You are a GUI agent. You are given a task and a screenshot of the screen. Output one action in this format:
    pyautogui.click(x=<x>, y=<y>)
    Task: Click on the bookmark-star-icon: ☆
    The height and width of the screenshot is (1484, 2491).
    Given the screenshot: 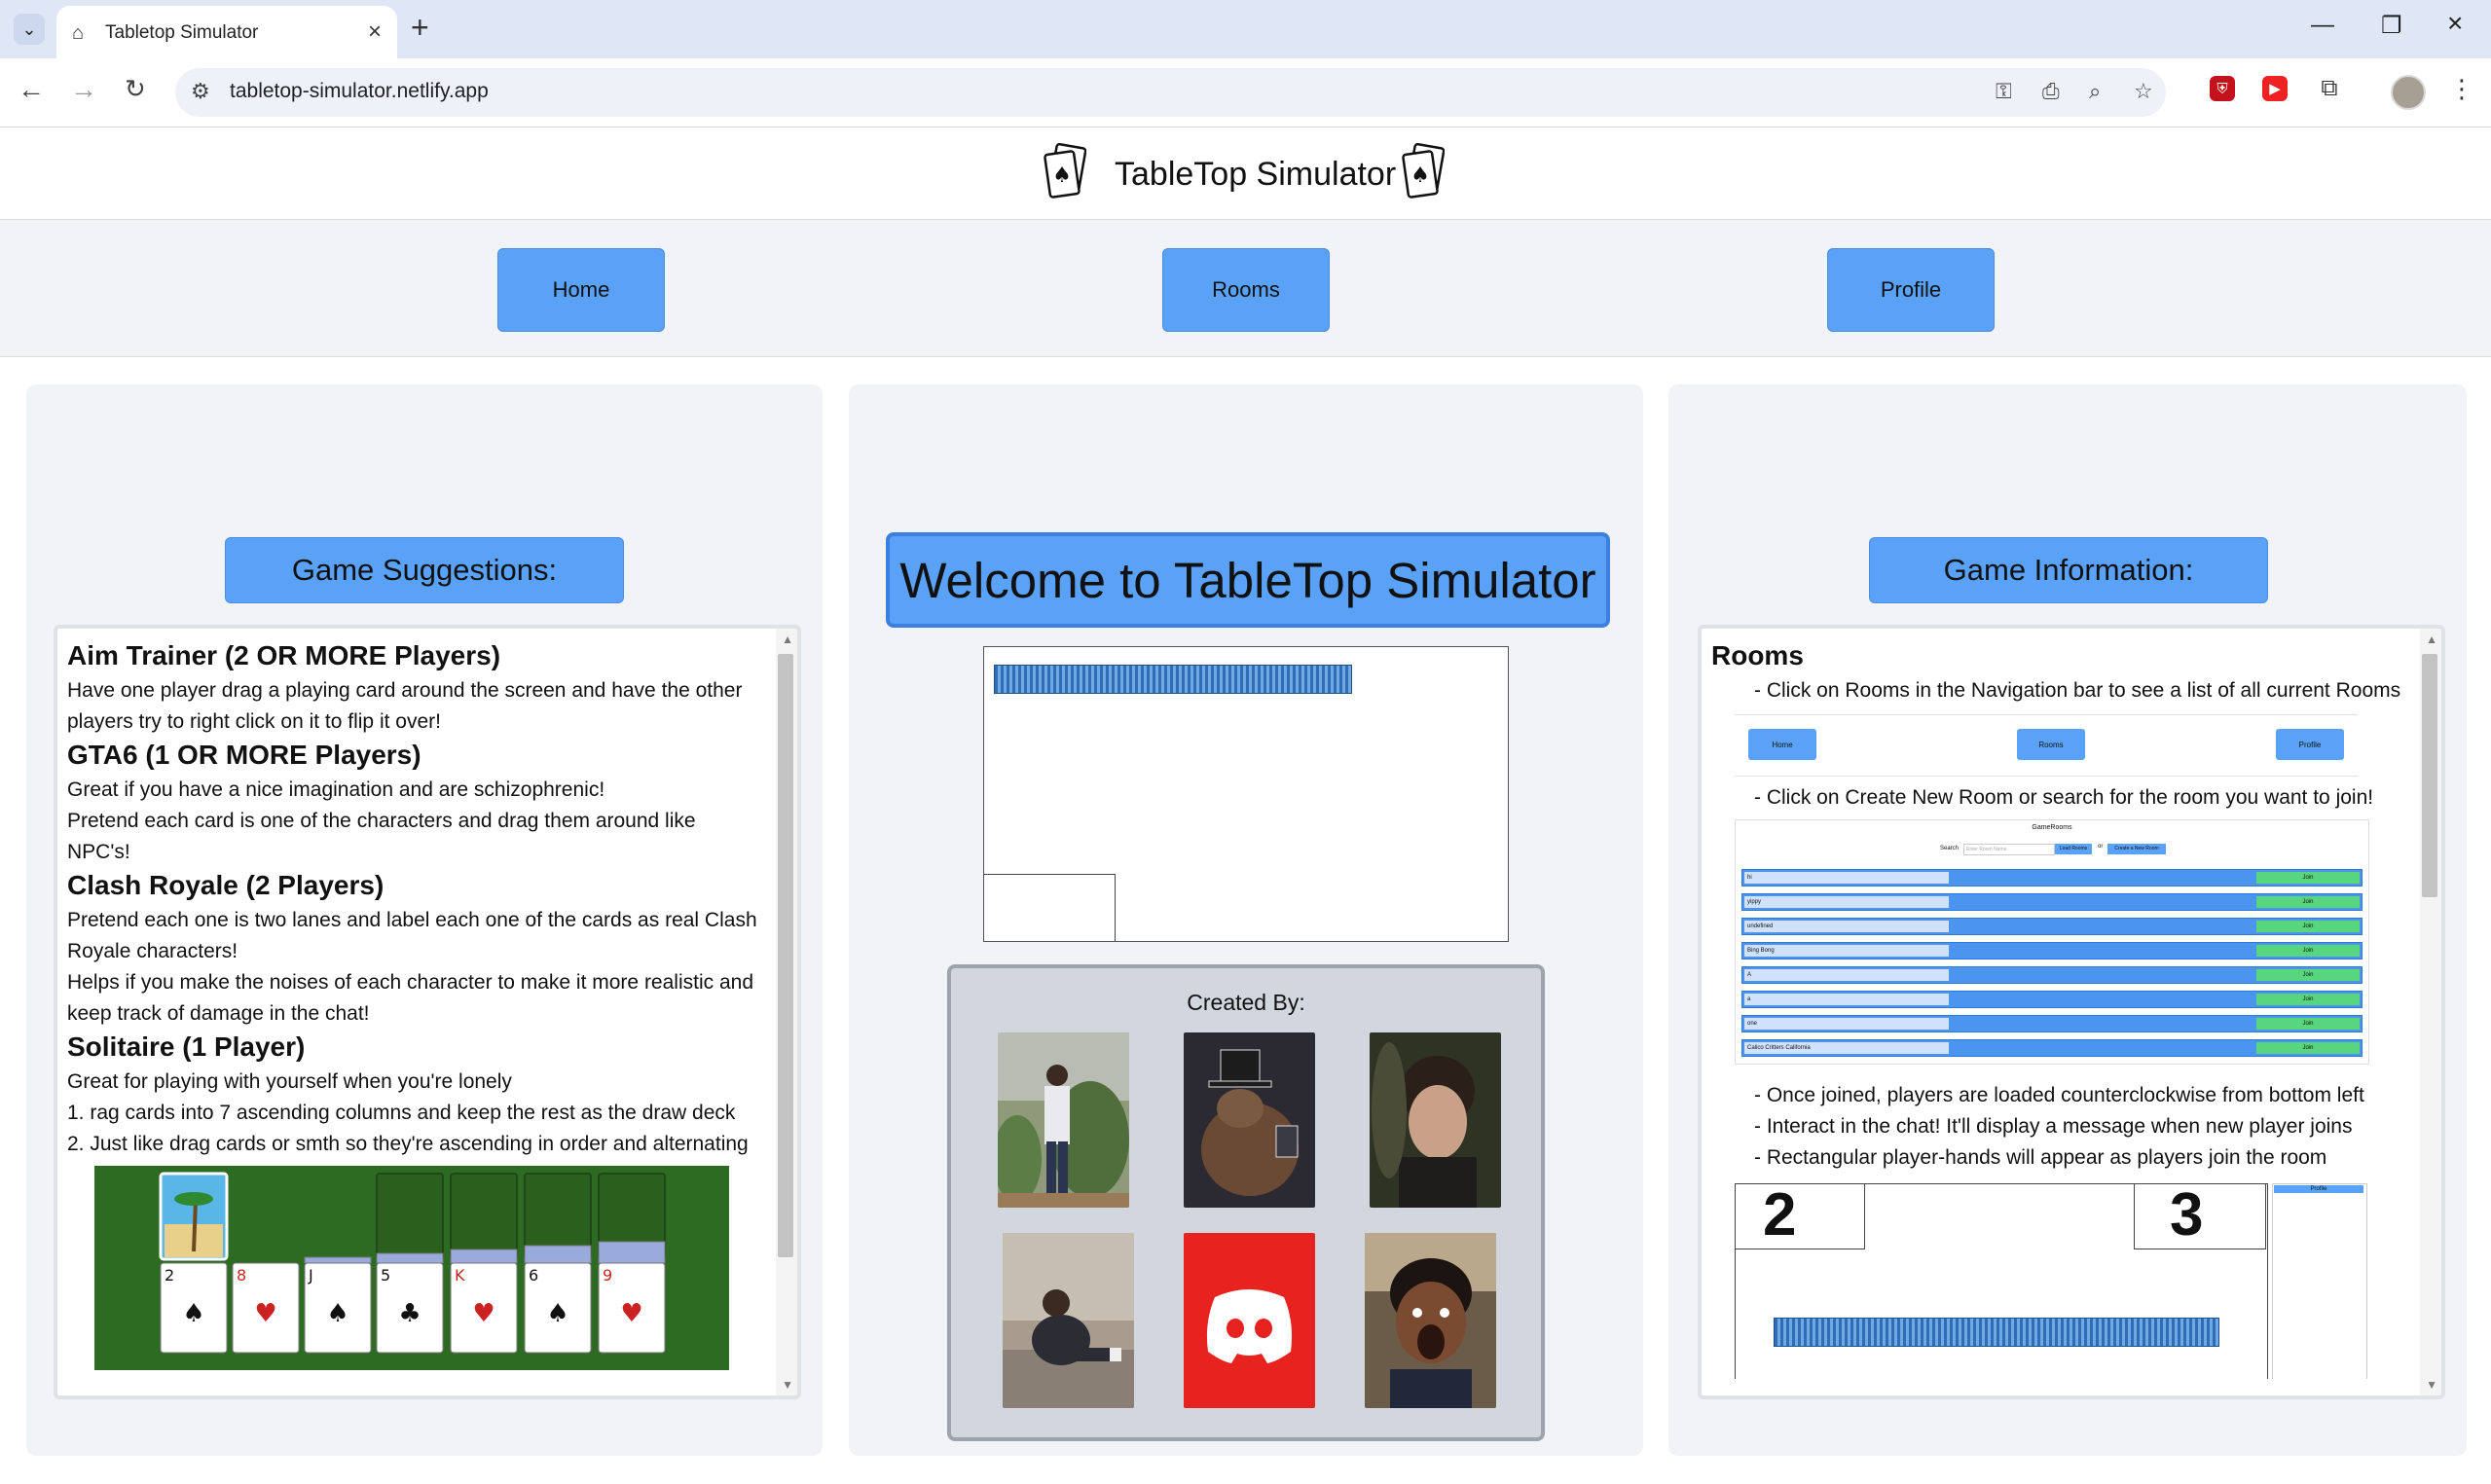 What is the action you would take?
    pyautogui.click(x=2143, y=91)
    